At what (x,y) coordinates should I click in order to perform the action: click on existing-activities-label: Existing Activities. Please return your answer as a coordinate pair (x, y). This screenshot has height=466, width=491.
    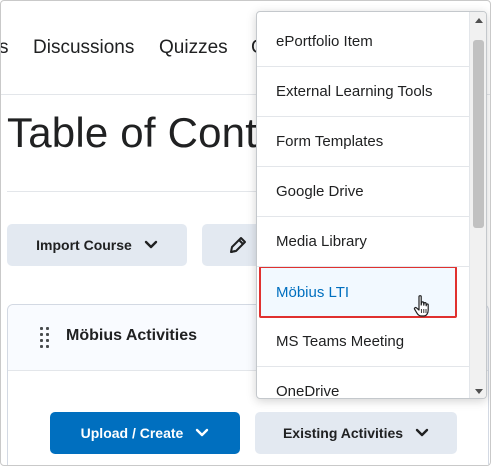
    Looking at the image, I should click on (343, 433).